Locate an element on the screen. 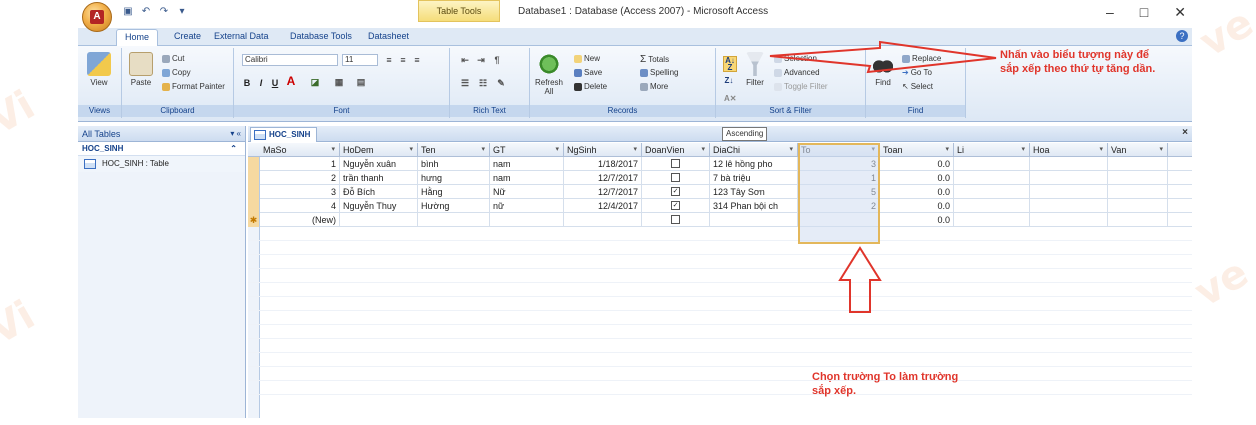 This screenshot has height=425, width=1256. cell-ten is located at coordinates (454, 220).